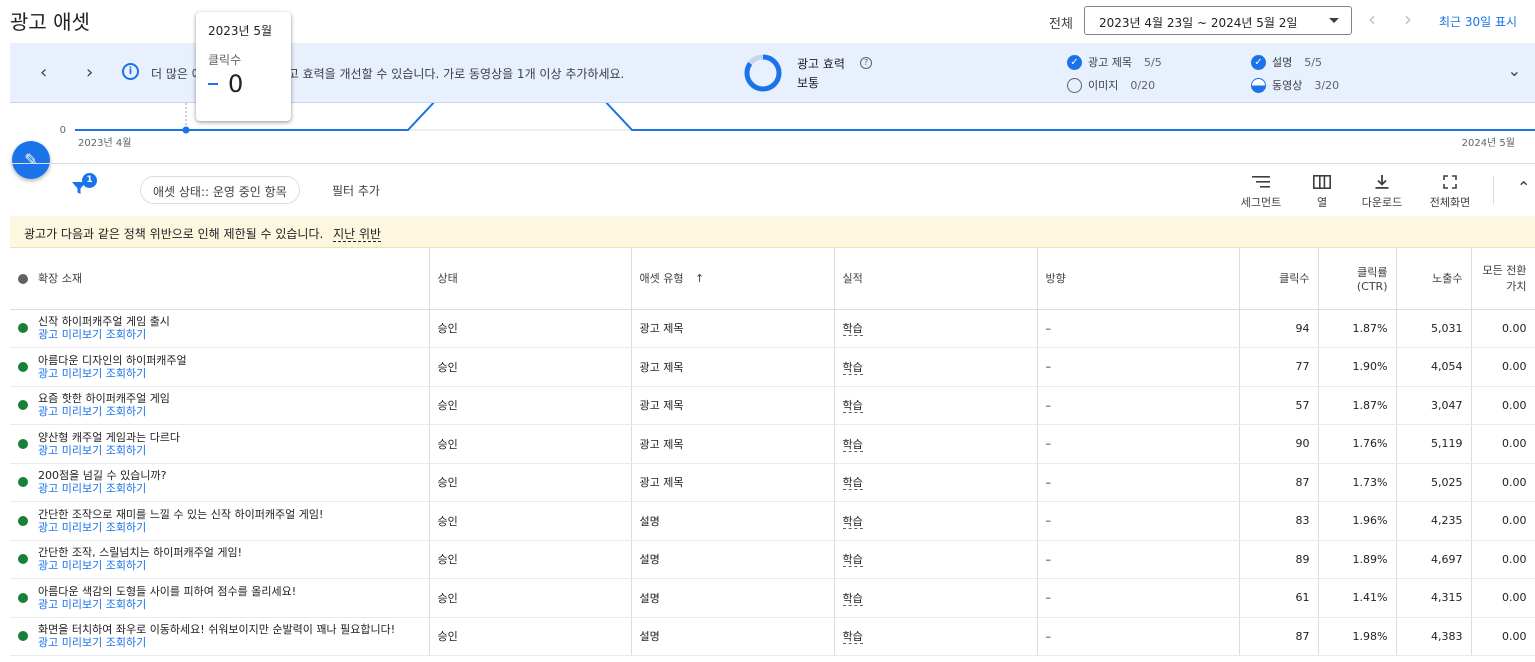 The image size is (1535, 662). What do you see at coordinates (104, 322) in the screenshot?
I see `asset-text: 신작 하이퍼캐주얼 게임 출시` at bounding box center [104, 322].